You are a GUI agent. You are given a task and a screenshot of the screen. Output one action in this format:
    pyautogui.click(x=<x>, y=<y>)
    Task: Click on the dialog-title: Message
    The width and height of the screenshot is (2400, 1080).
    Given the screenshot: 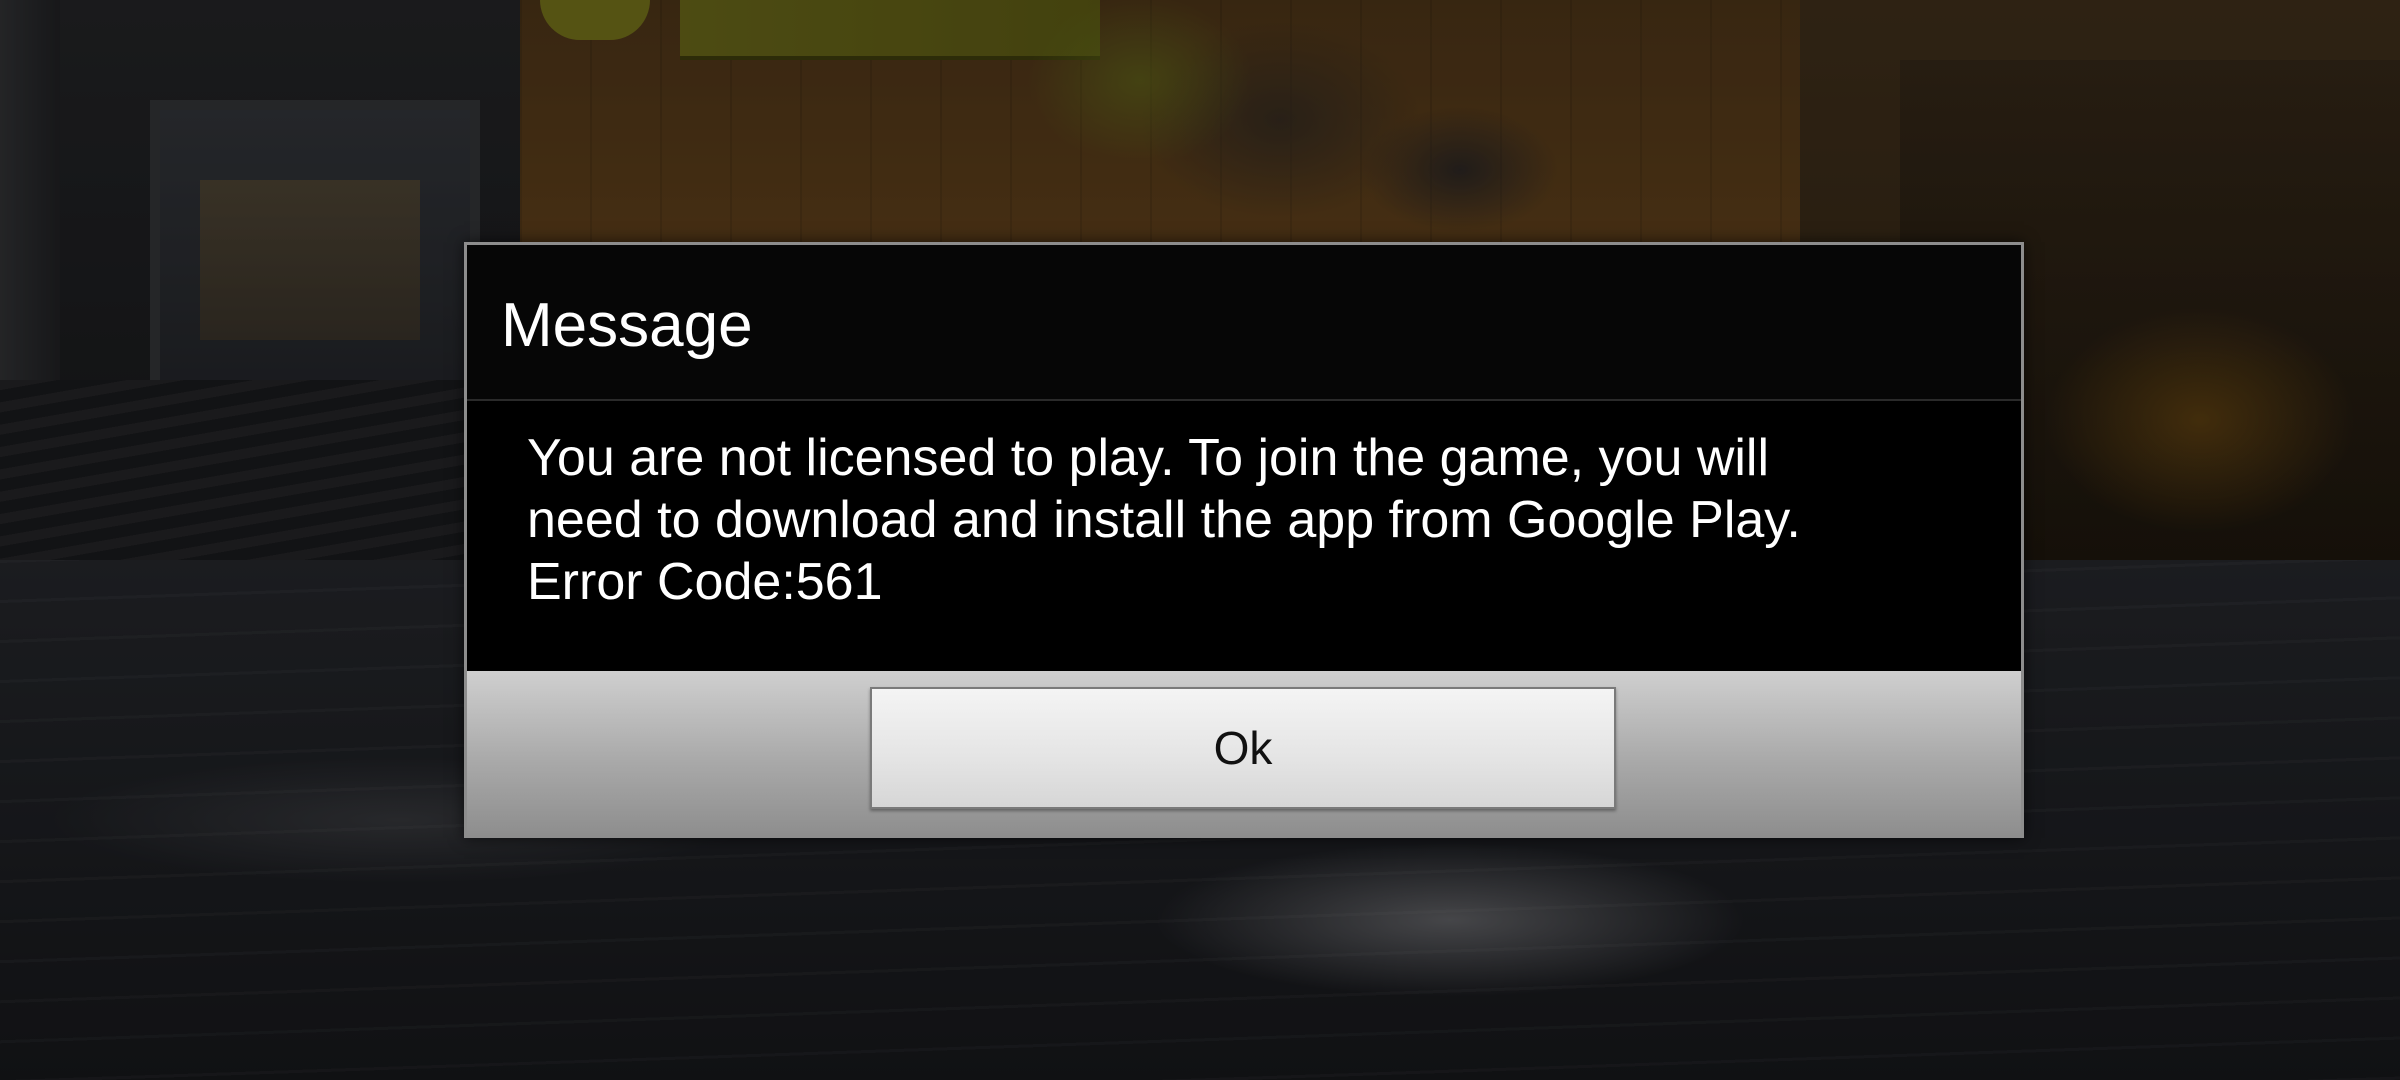 What is the action you would take?
    pyautogui.click(x=627, y=325)
    